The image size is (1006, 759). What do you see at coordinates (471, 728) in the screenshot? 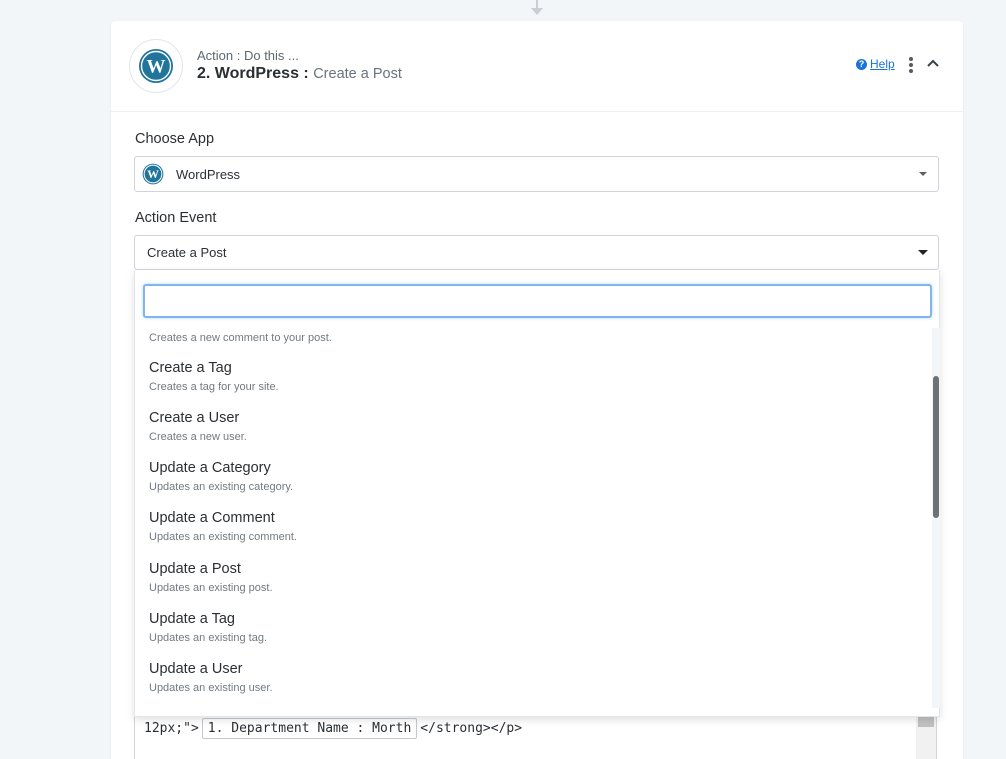
I see `editor-suffix: </strong></p>` at bounding box center [471, 728].